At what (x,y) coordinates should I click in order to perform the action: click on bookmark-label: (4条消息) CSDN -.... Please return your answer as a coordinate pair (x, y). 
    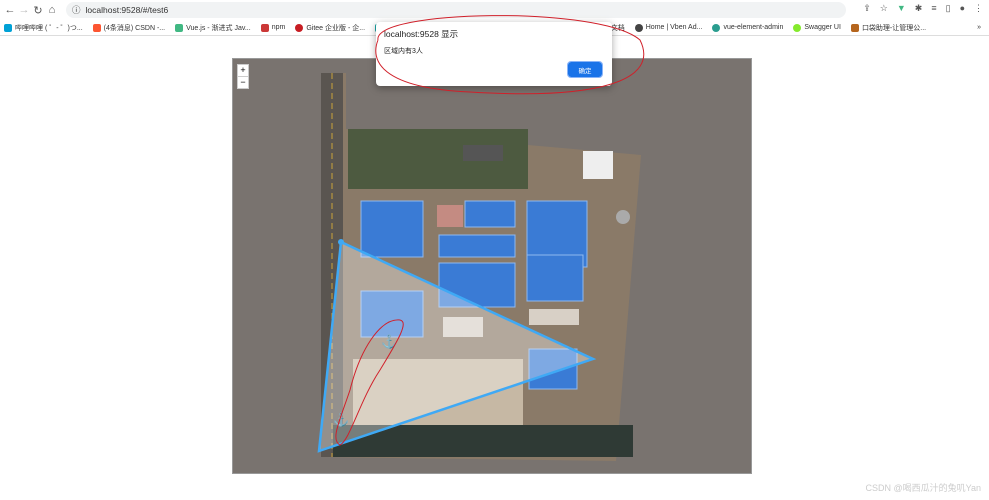
    Looking at the image, I should click on (134, 28).